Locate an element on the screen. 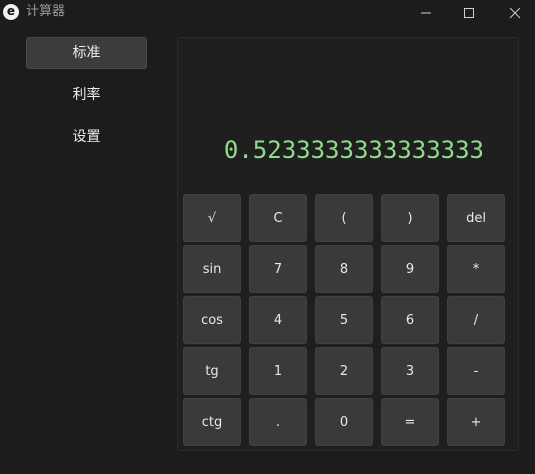 The height and width of the screenshot is (474, 535). digit-7-key: 7 is located at coordinates (278, 269).